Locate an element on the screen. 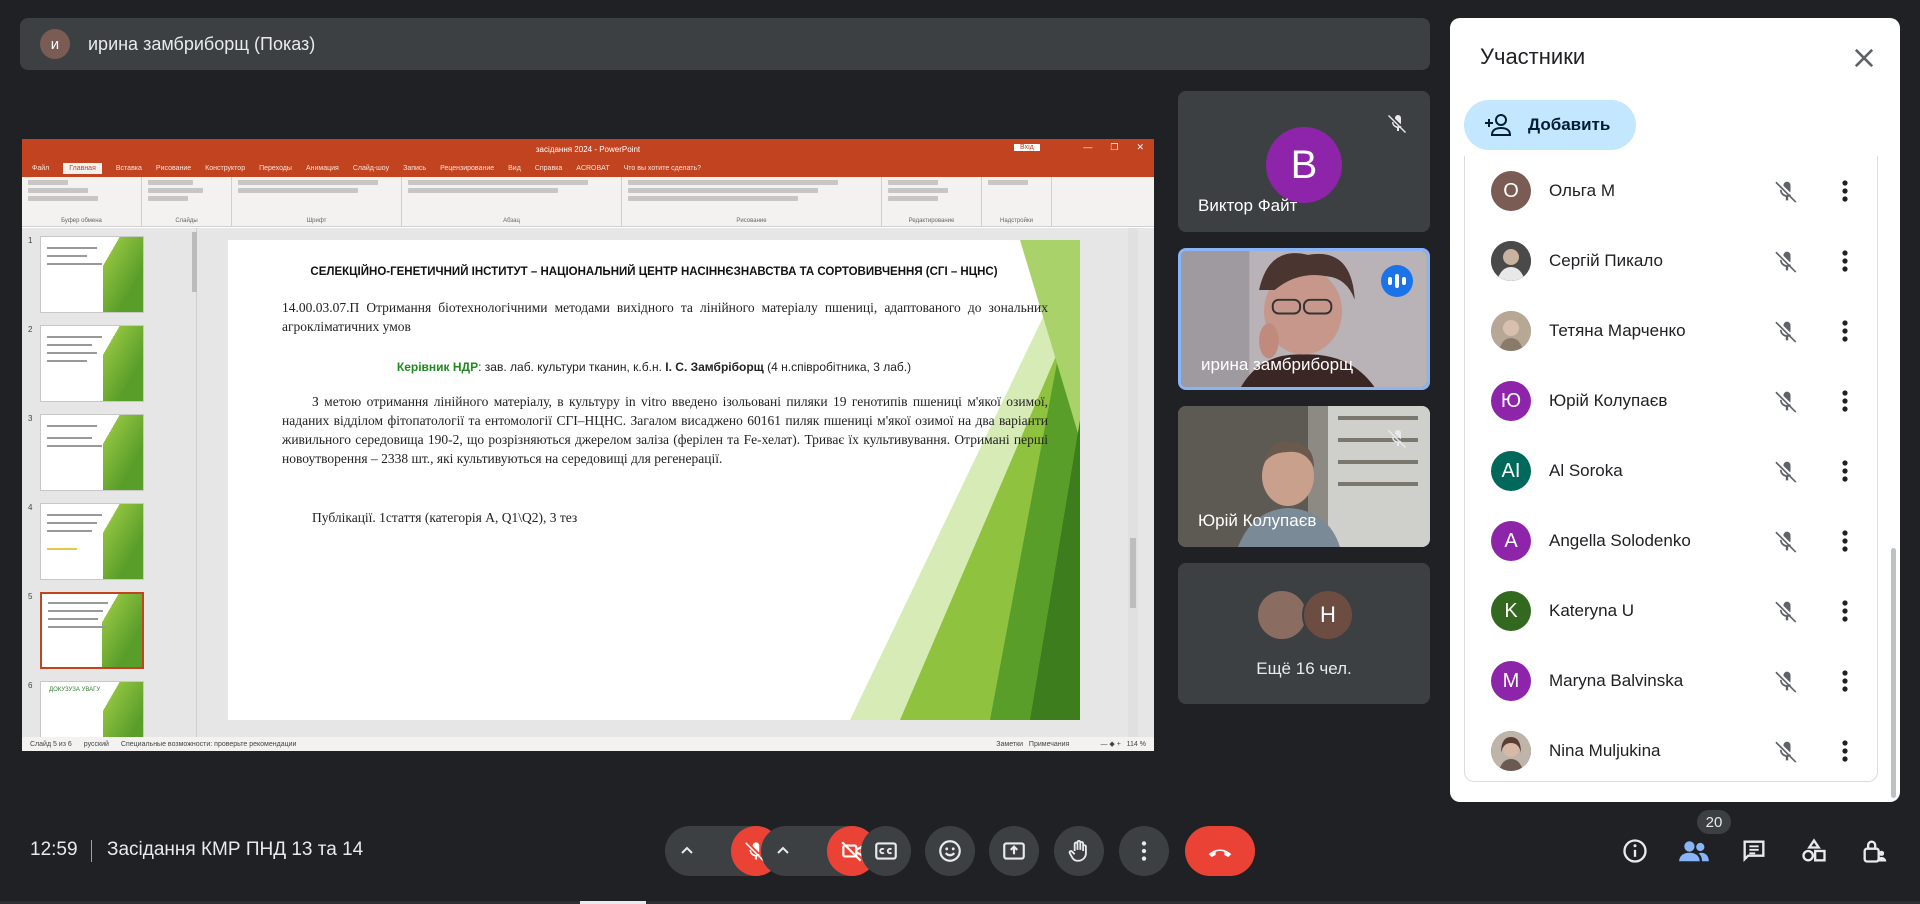 The image size is (1920, 904). people-button is located at coordinates (1694, 851).